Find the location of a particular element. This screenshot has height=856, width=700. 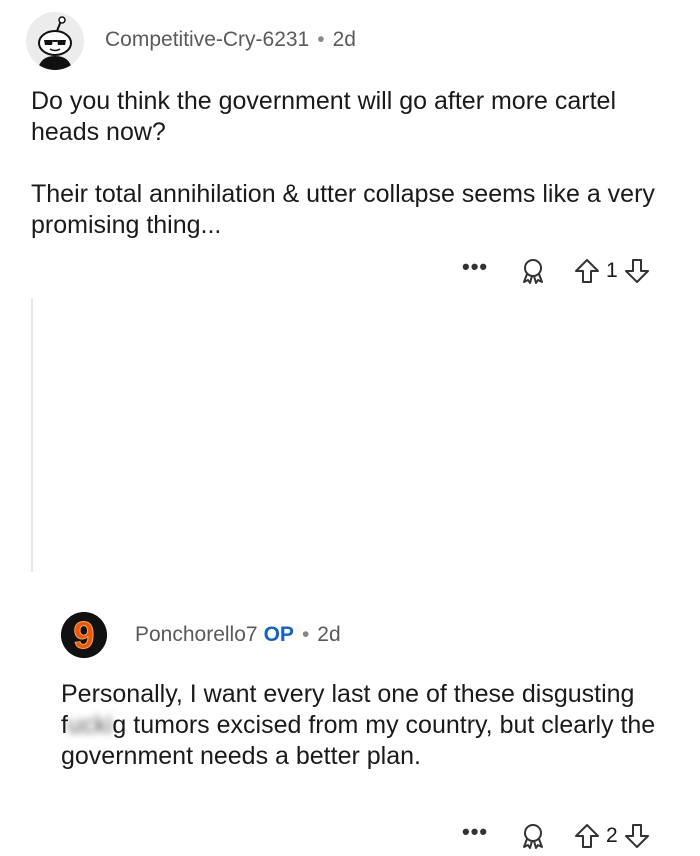

avatar-glyph: 9 is located at coordinates (83, 636).